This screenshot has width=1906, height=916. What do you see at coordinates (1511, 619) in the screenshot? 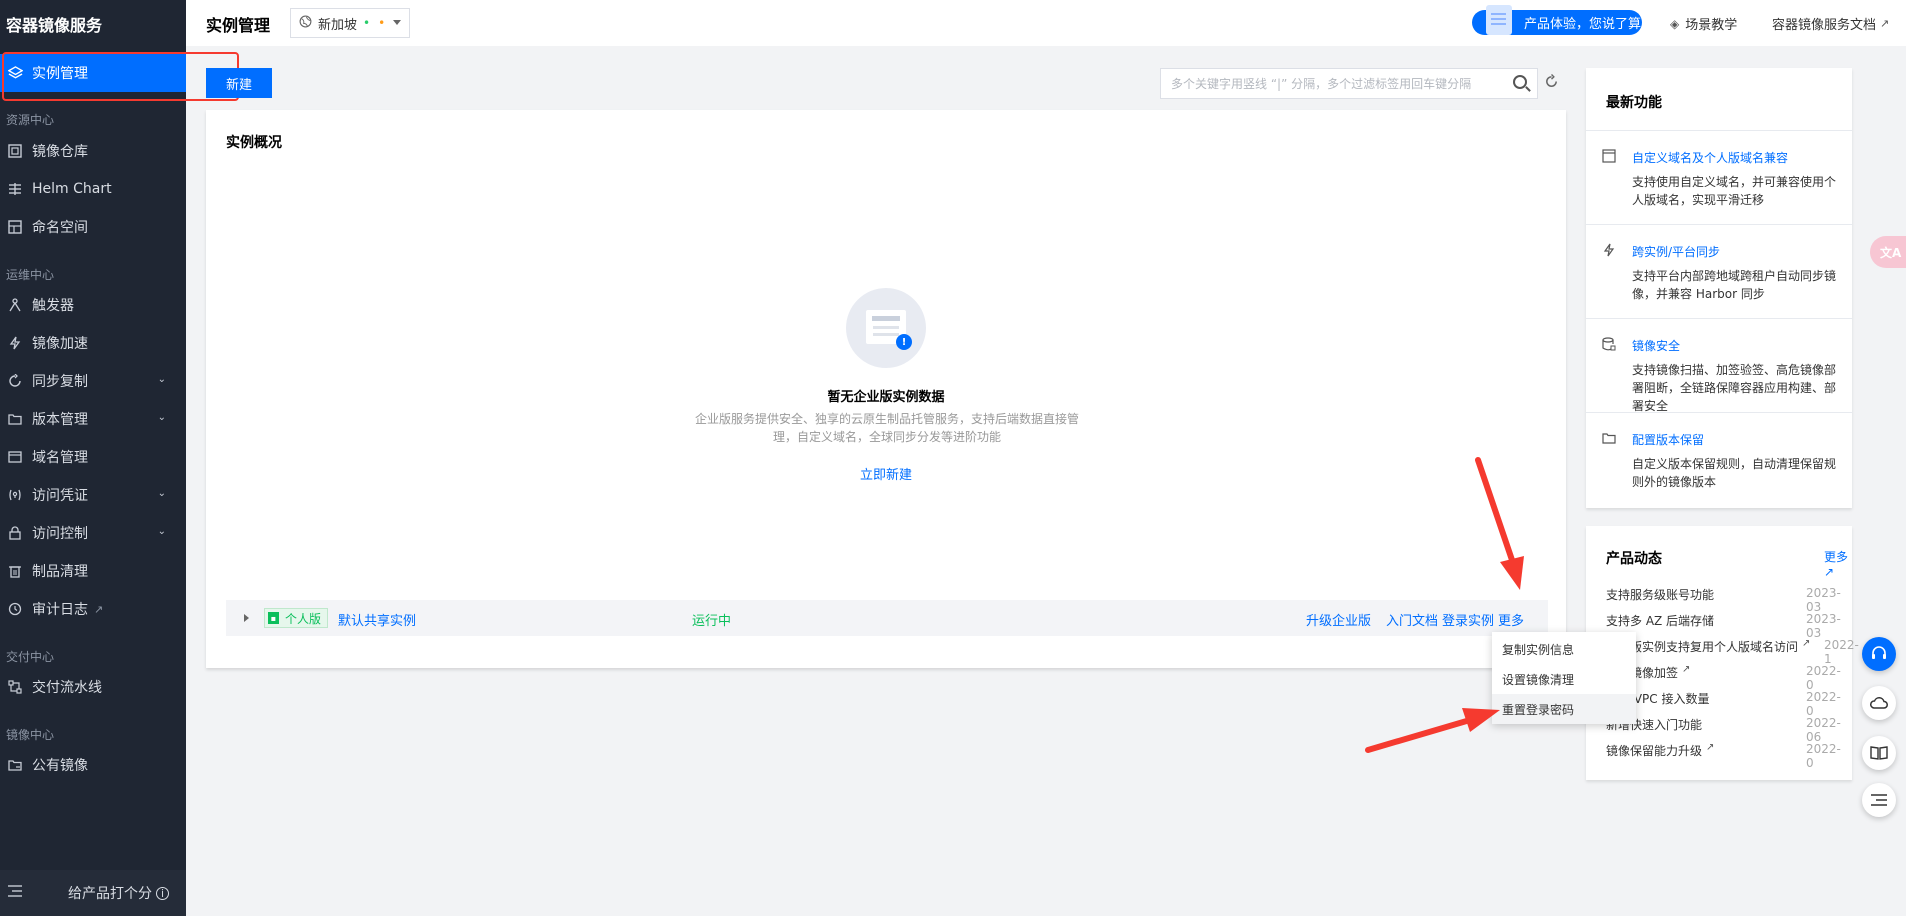
I see `more-actions-link: 更多` at bounding box center [1511, 619].